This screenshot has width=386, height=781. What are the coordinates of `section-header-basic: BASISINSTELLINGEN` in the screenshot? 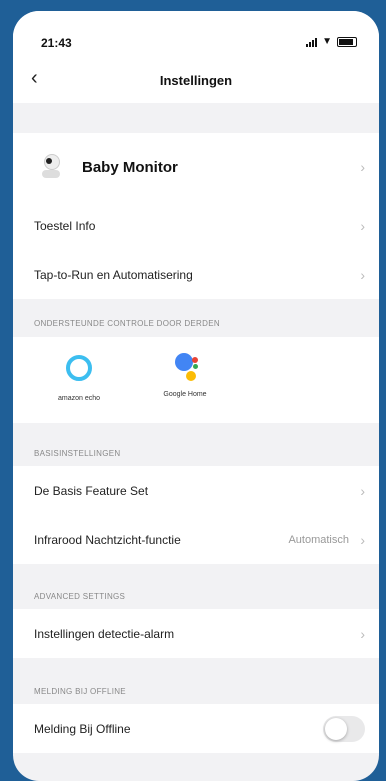 It's located at (77, 453).